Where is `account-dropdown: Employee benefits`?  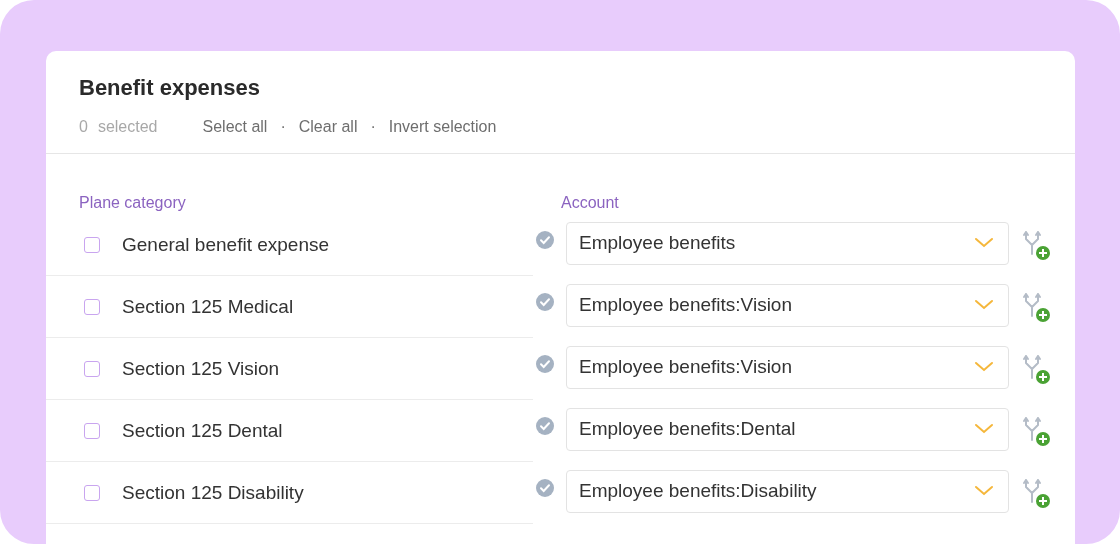 account-dropdown: Employee benefits is located at coordinates (787, 243).